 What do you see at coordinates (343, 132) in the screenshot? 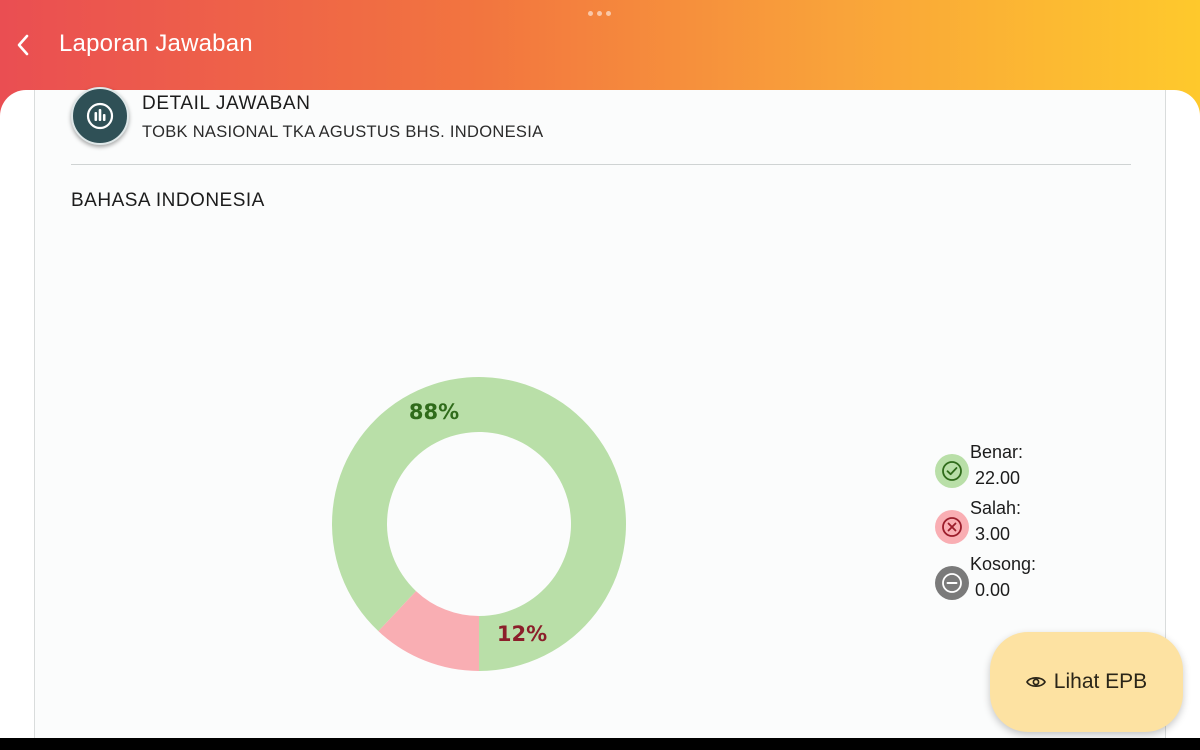
I see `card-subtitle: TOBK NASIONAL TKA AGUSTUS BHS. INDONESIA` at bounding box center [343, 132].